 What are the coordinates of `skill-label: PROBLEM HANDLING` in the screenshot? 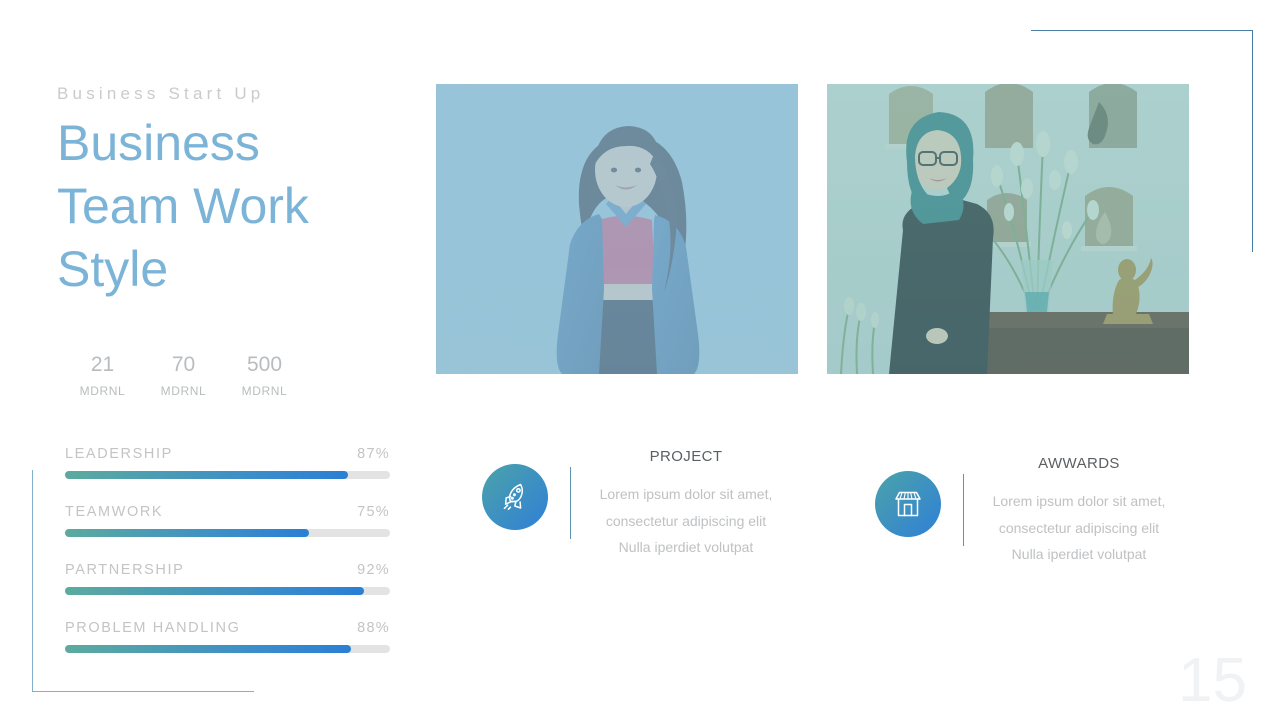 It's located at (153, 628).